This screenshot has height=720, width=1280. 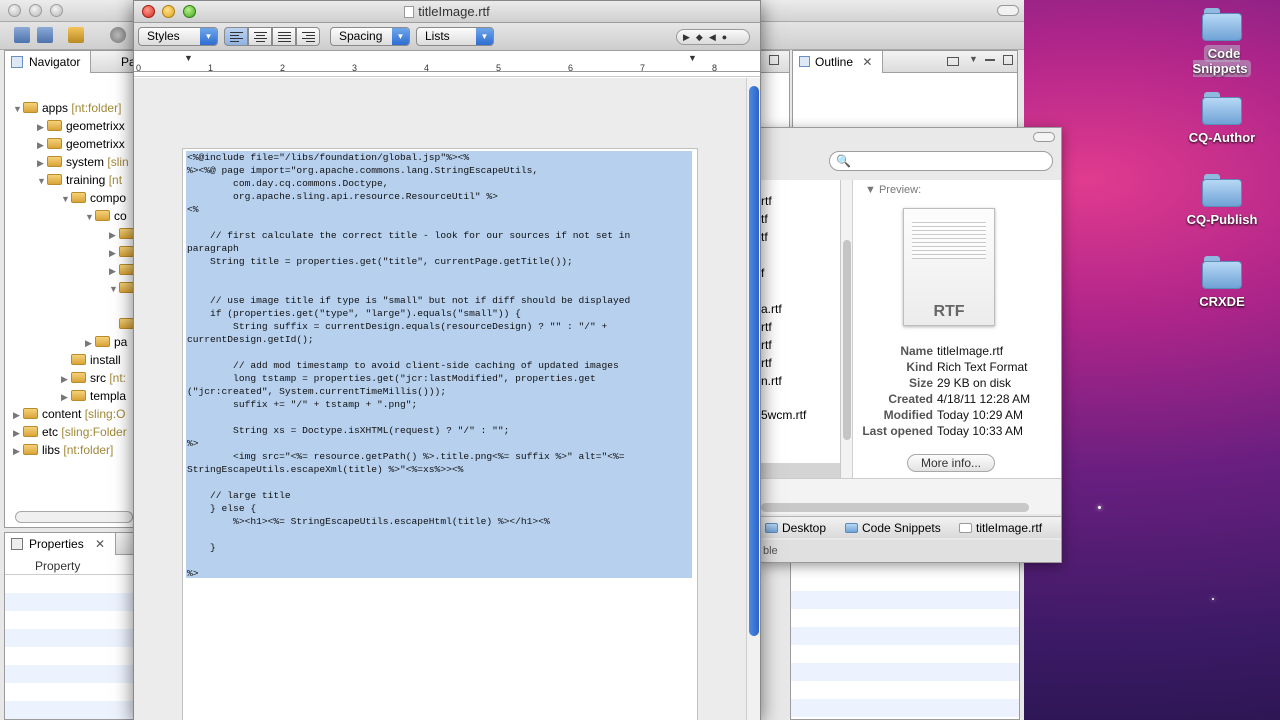 What do you see at coordinates (911, 496) in the screenshot?
I see `horizontal-scroll-area` at bounding box center [911, 496].